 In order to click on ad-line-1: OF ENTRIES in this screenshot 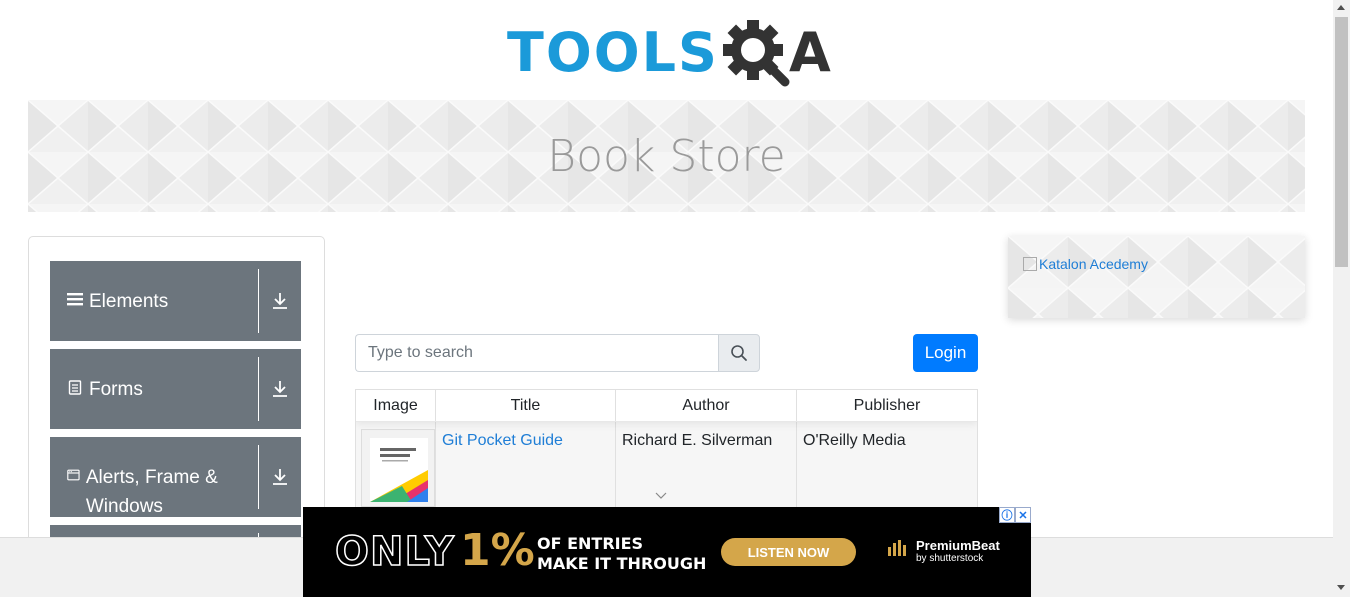, I will do `click(590, 543)`.